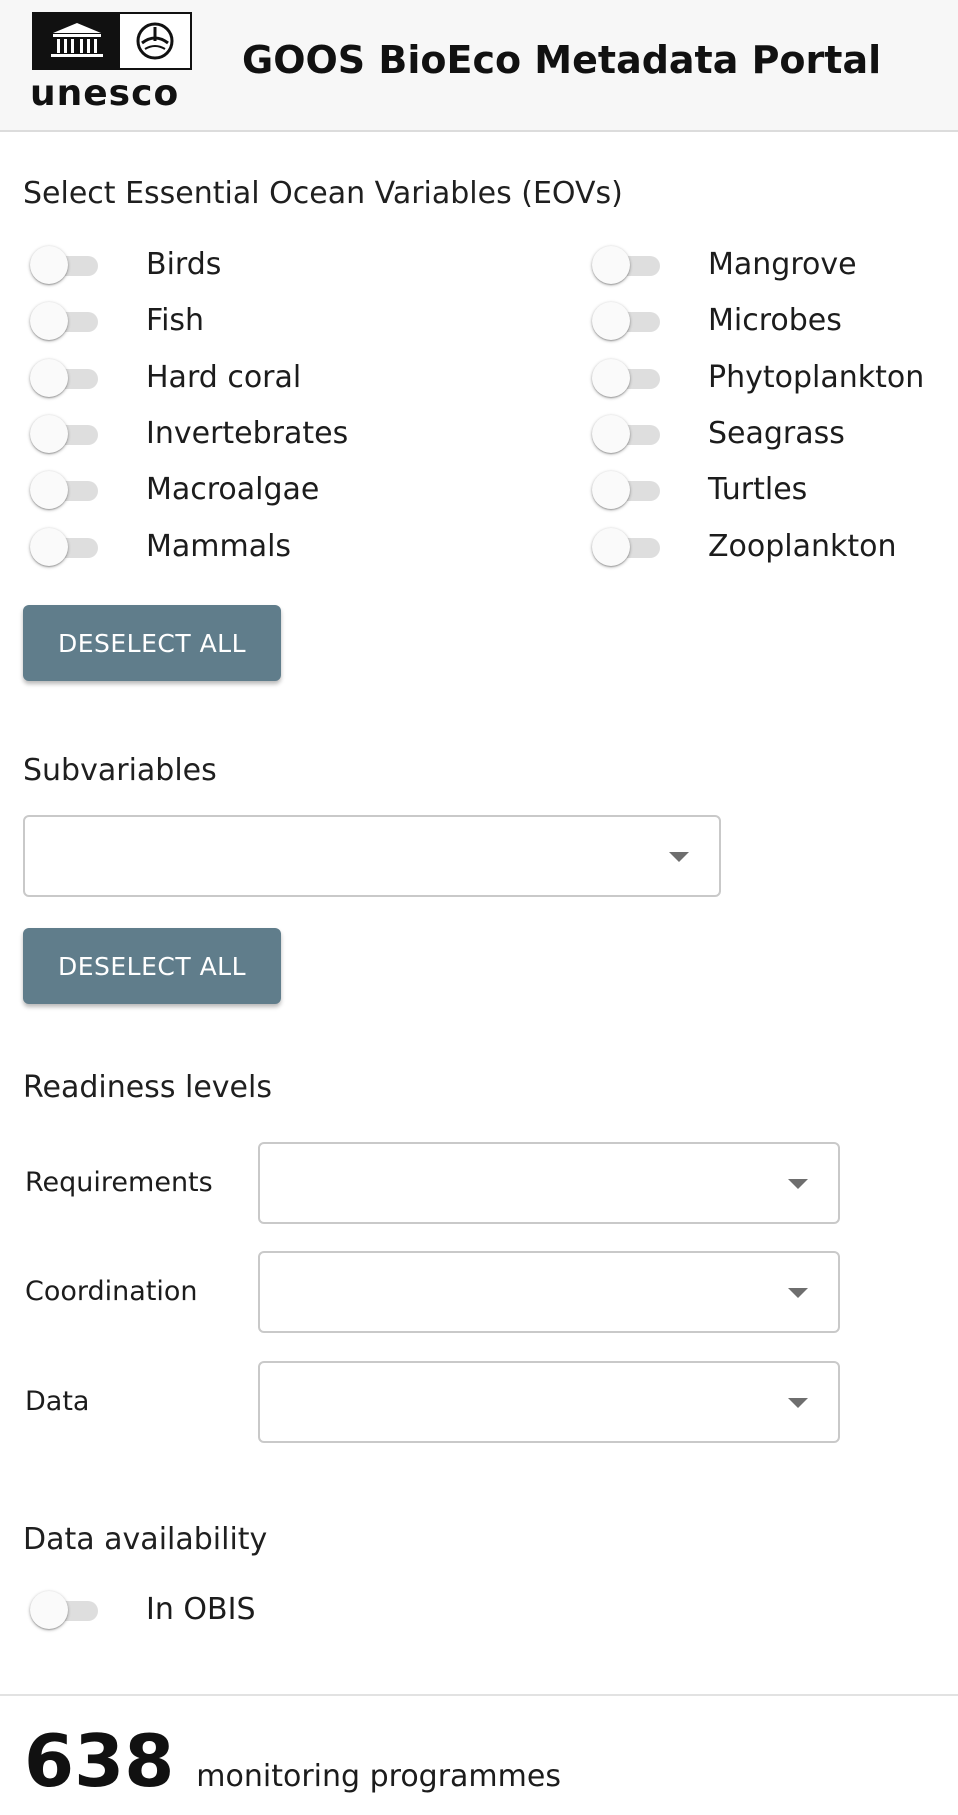  Describe the element at coordinates (184, 264) in the screenshot. I see `toggle-label: Birds` at that location.